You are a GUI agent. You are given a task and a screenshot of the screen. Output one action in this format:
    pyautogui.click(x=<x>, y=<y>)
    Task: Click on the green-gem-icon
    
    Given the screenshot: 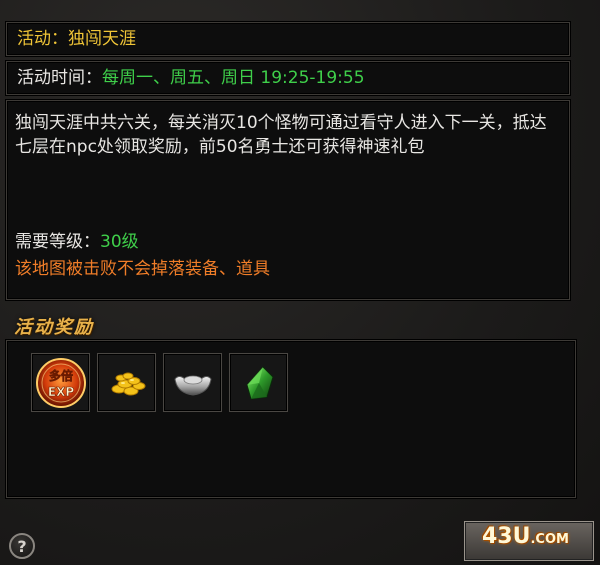 What is the action you would take?
    pyautogui.click(x=259, y=382)
    